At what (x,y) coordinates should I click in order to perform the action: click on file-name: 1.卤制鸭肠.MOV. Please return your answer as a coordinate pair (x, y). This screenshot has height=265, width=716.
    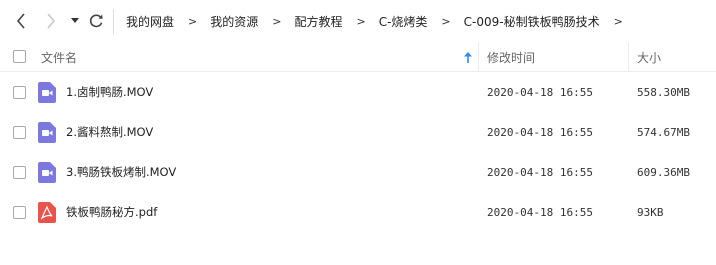
    Looking at the image, I should click on (109, 92).